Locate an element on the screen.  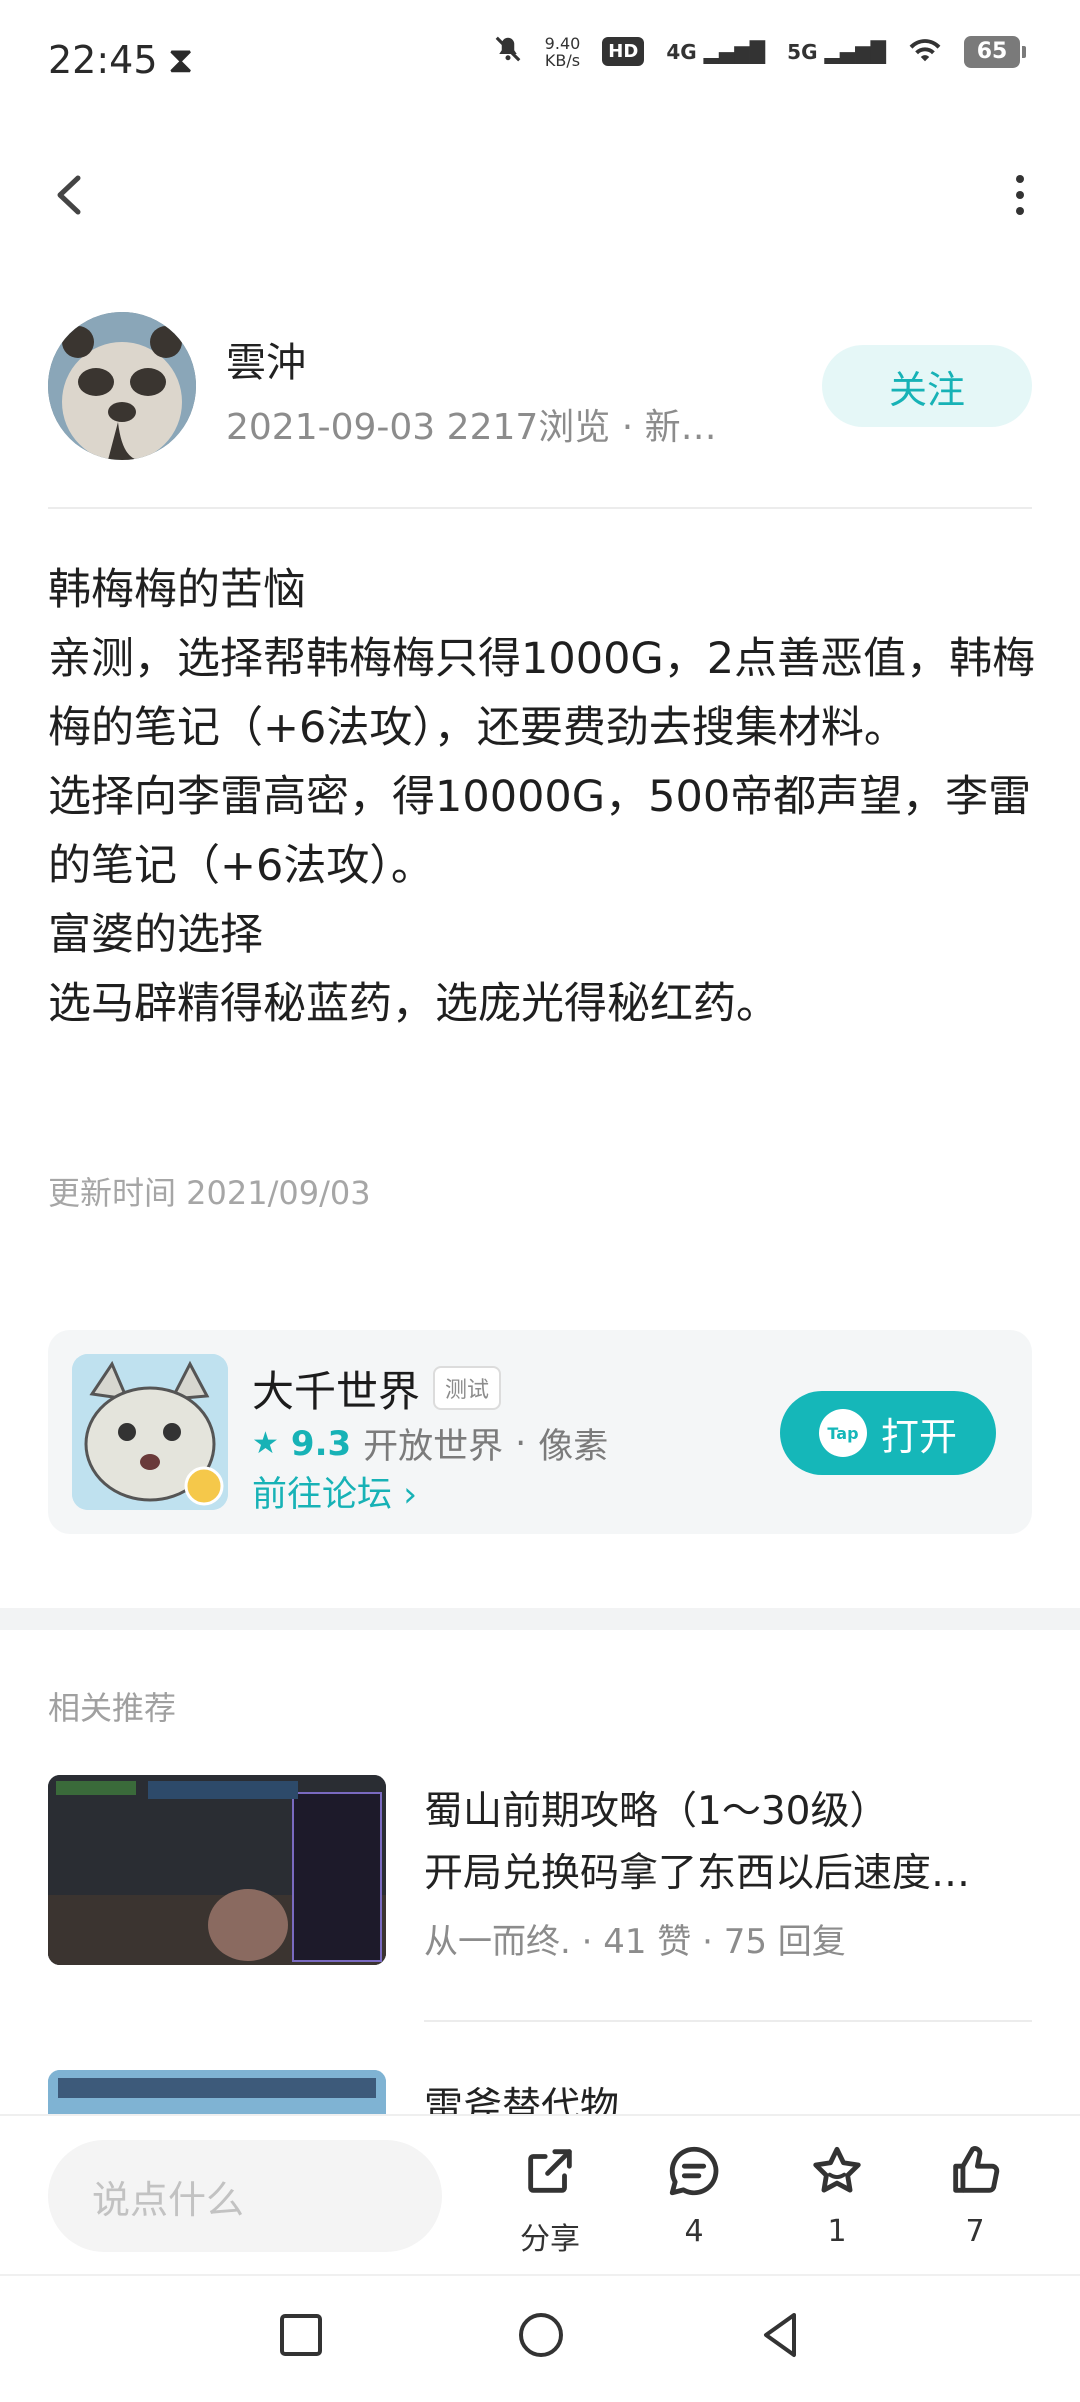
panda-avatar-image is located at coordinates (122, 386).